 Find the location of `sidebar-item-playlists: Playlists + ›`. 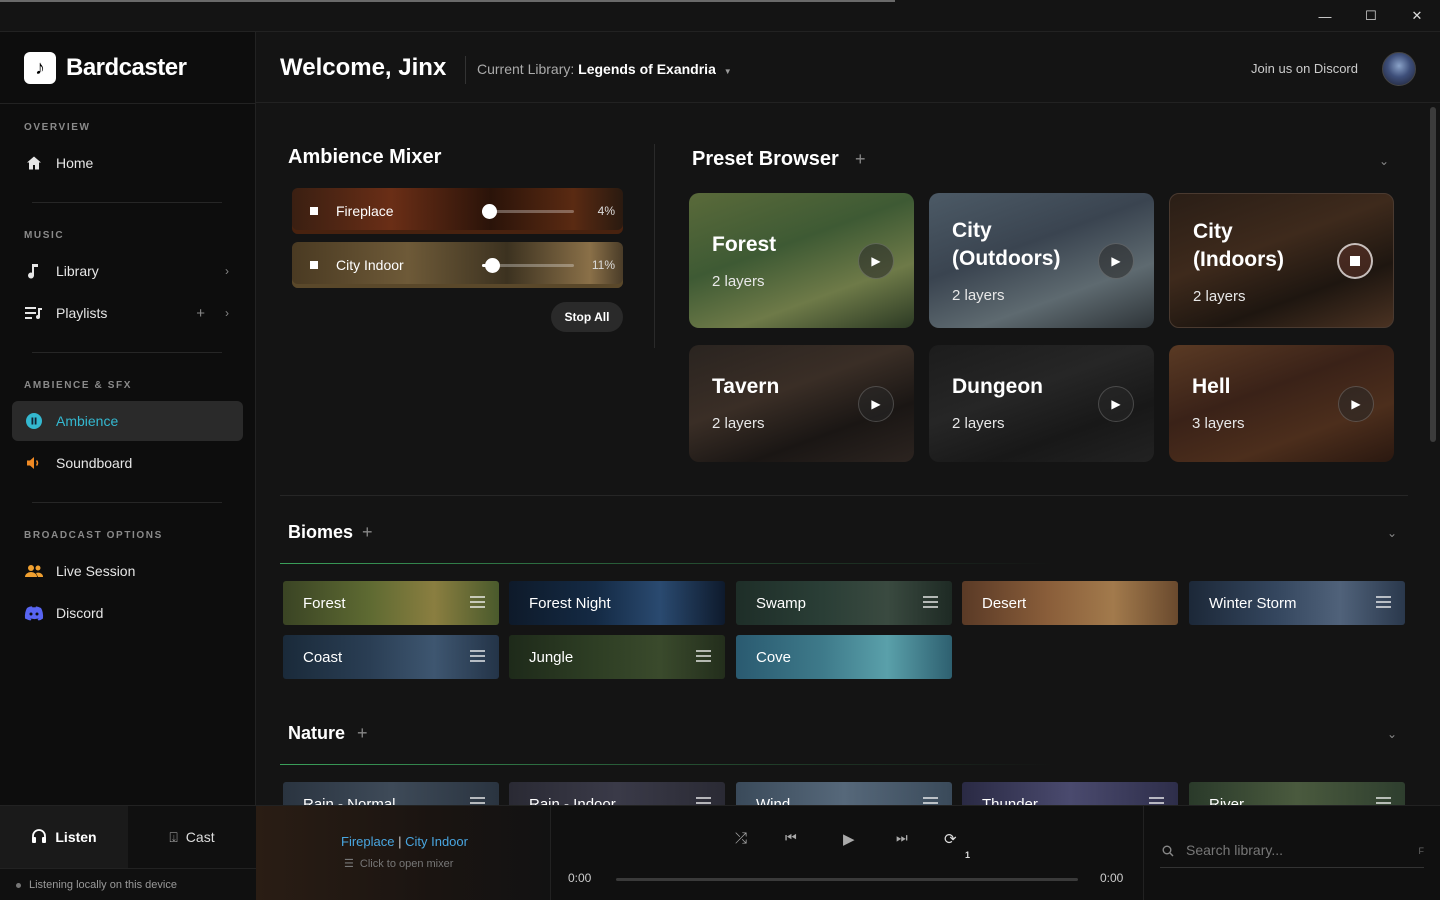

sidebar-item-playlists: Playlists + › is located at coordinates (127, 313).